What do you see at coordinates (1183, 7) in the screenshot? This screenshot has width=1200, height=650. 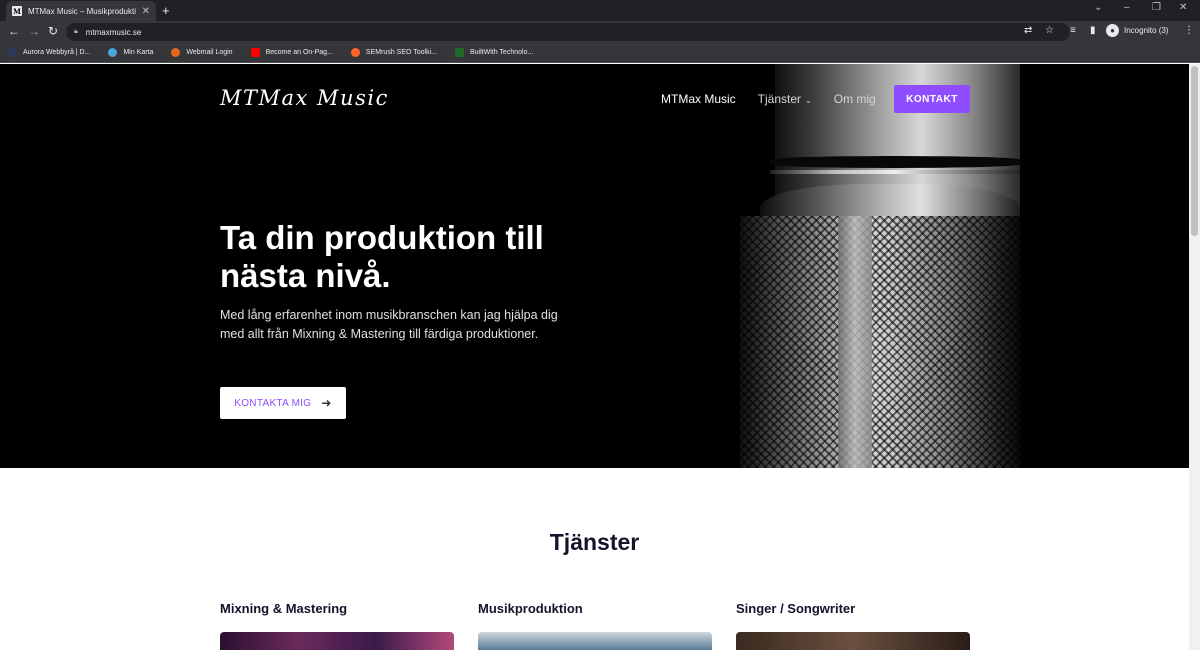 I see `close-window-icon: ✕` at bounding box center [1183, 7].